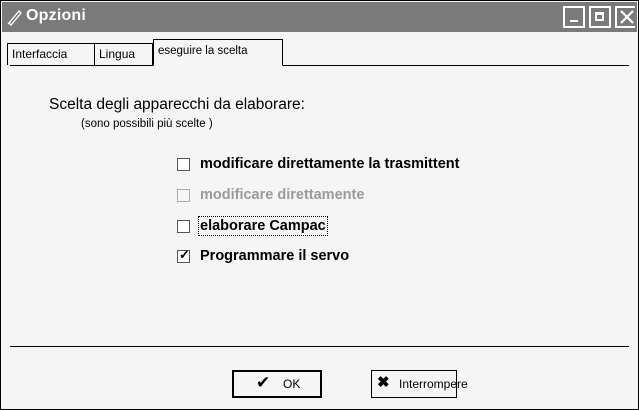 The height and width of the screenshot is (410, 639). I want to click on tab-interfaccia: Interfaccia, so click(50, 54).